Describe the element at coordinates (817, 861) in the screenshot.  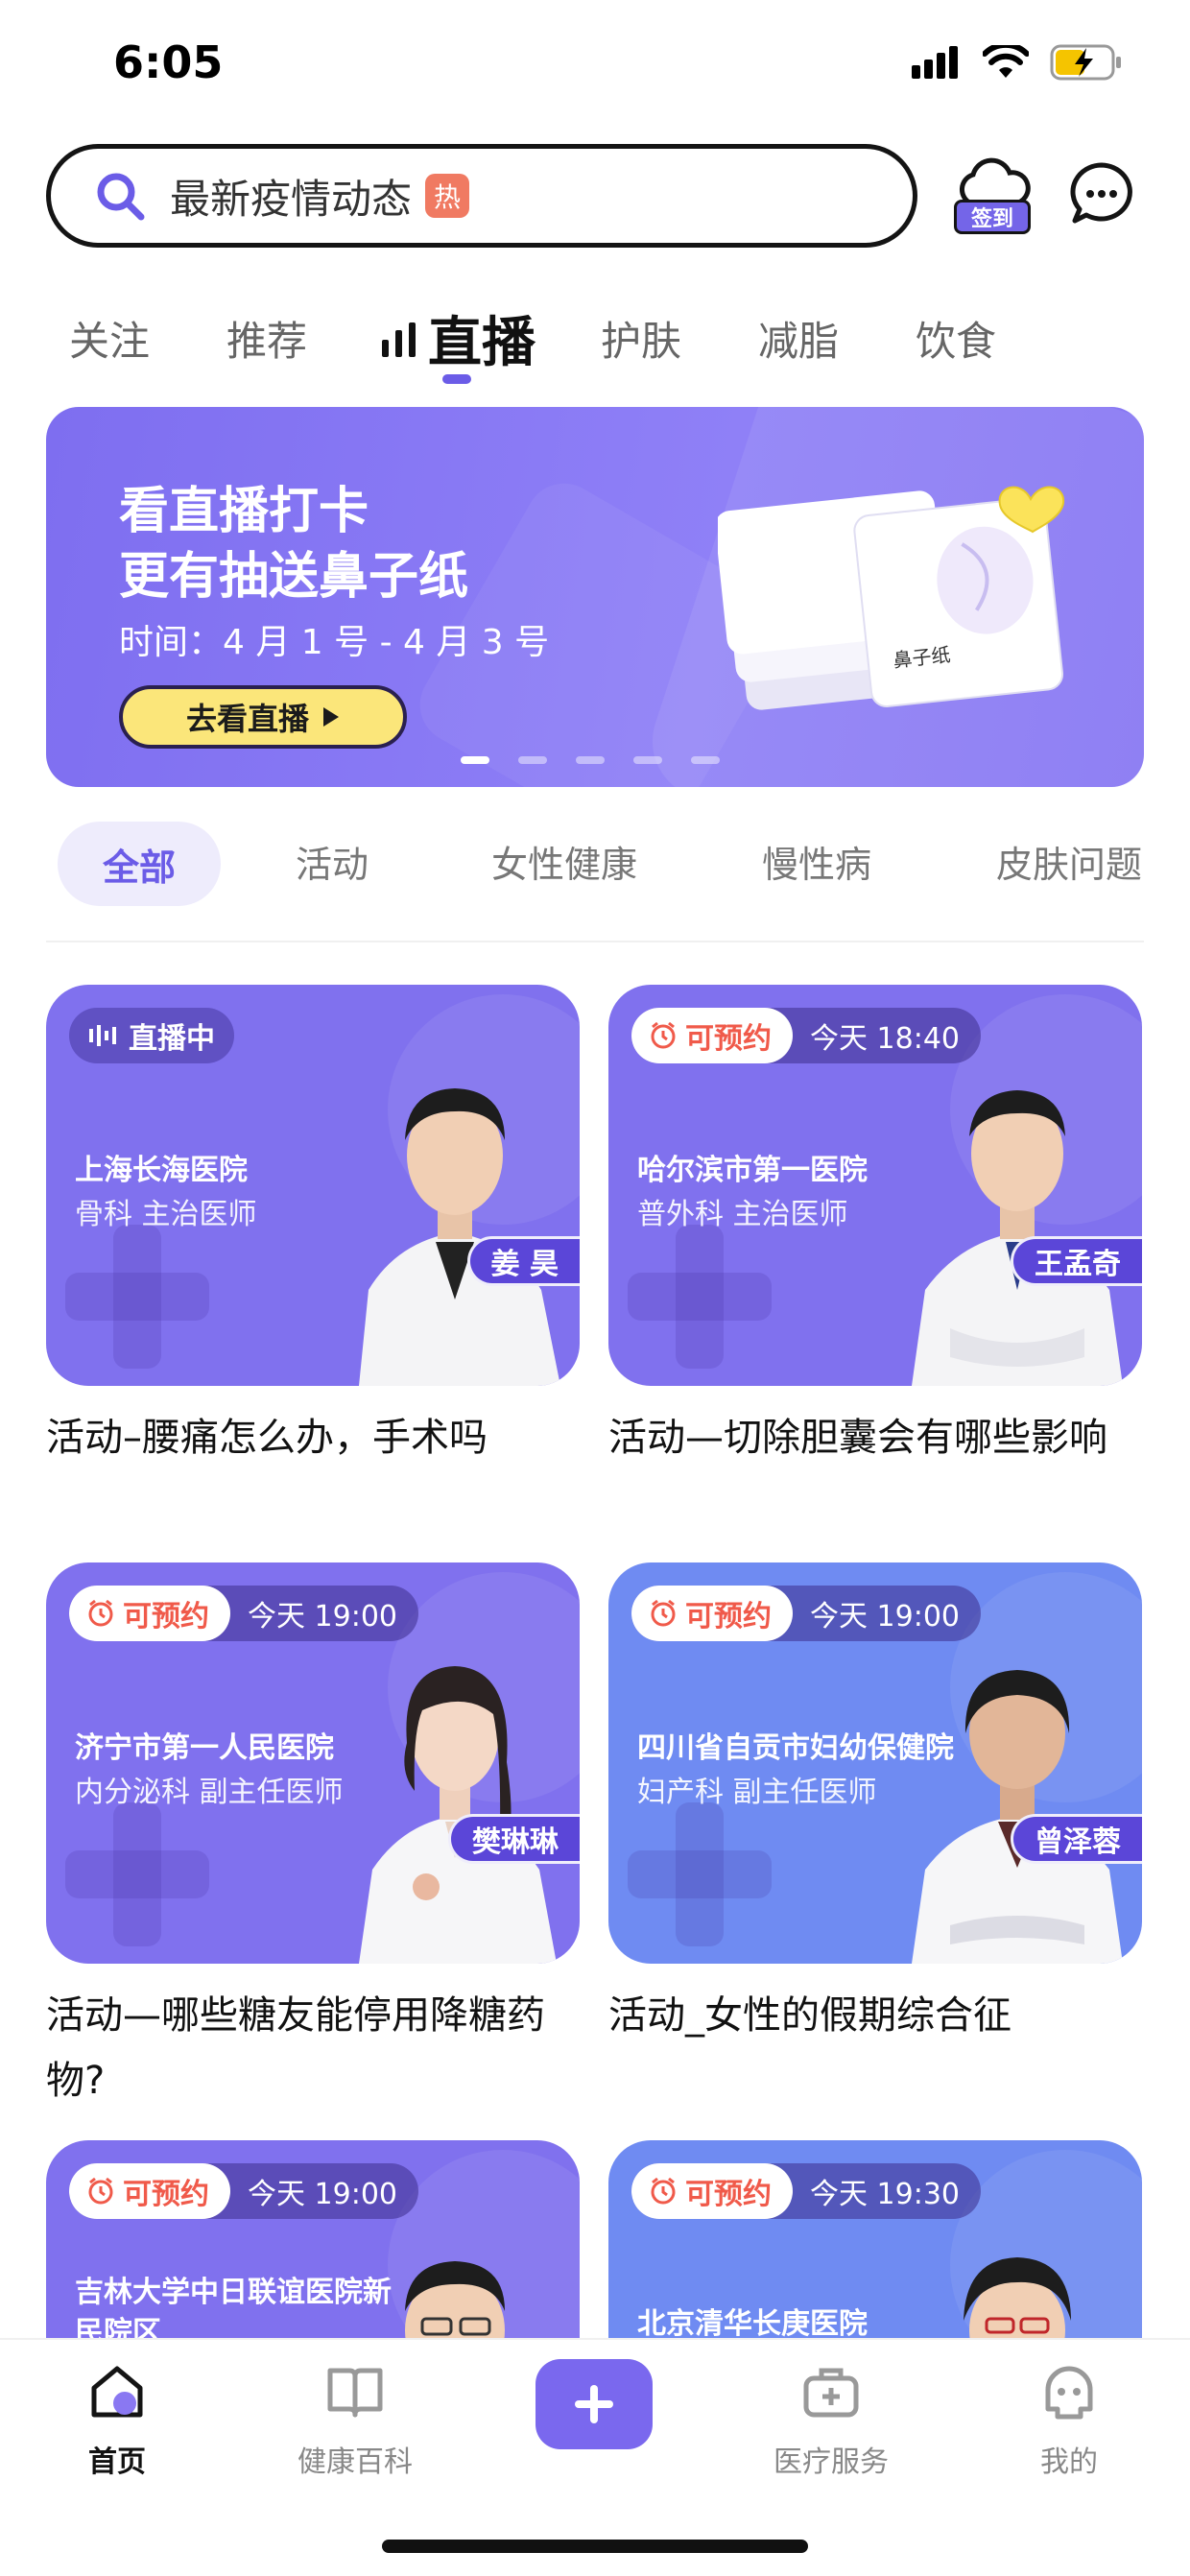
I see `filter-chronic-disease: 慢性病` at that location.